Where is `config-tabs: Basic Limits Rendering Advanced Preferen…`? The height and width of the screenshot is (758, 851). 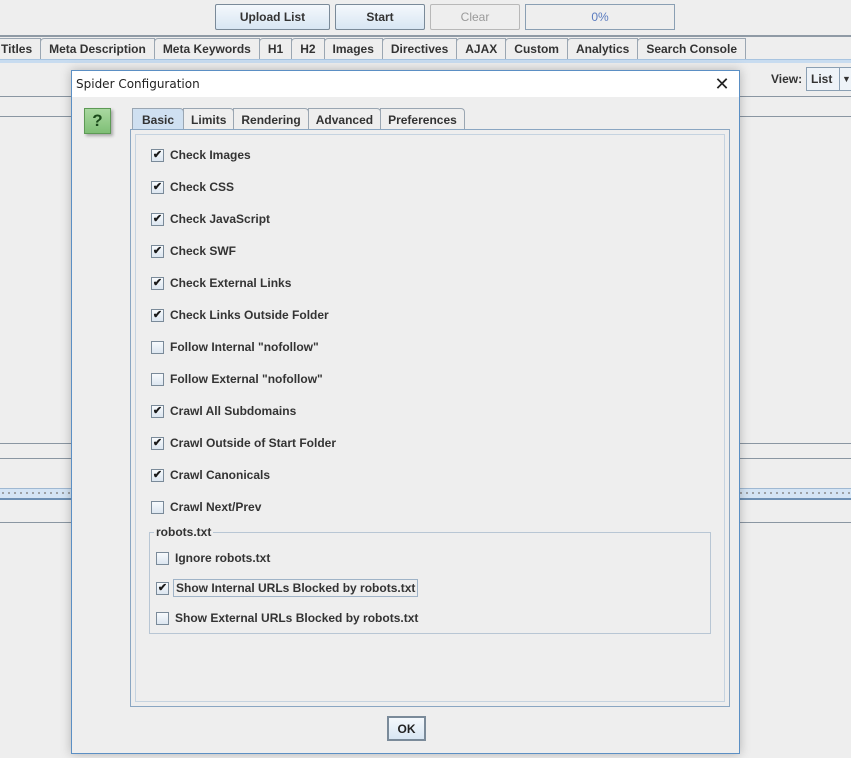 config-tabs: Basic Limits Rendering Advanced Preferen… is located at coordinates (298, 119).